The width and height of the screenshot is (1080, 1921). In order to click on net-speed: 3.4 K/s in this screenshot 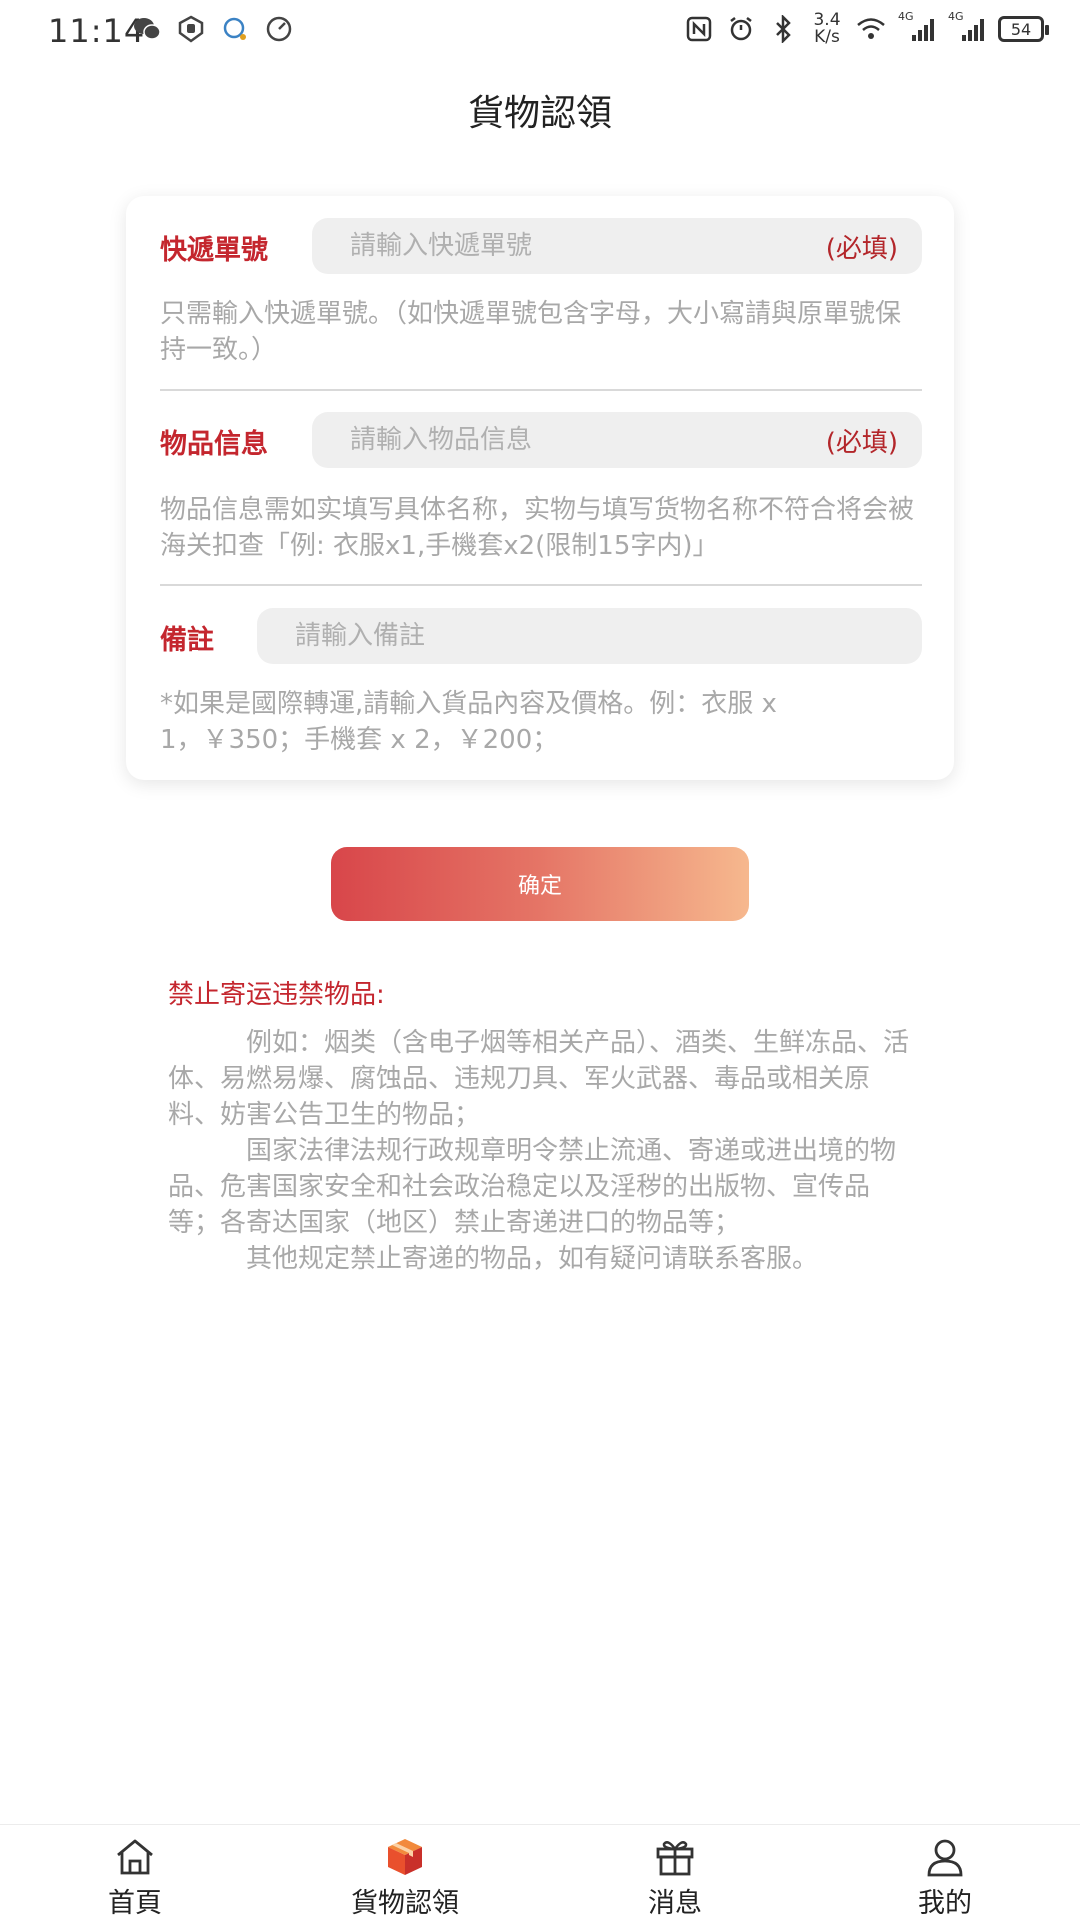, I will do `click(827, 29)`.